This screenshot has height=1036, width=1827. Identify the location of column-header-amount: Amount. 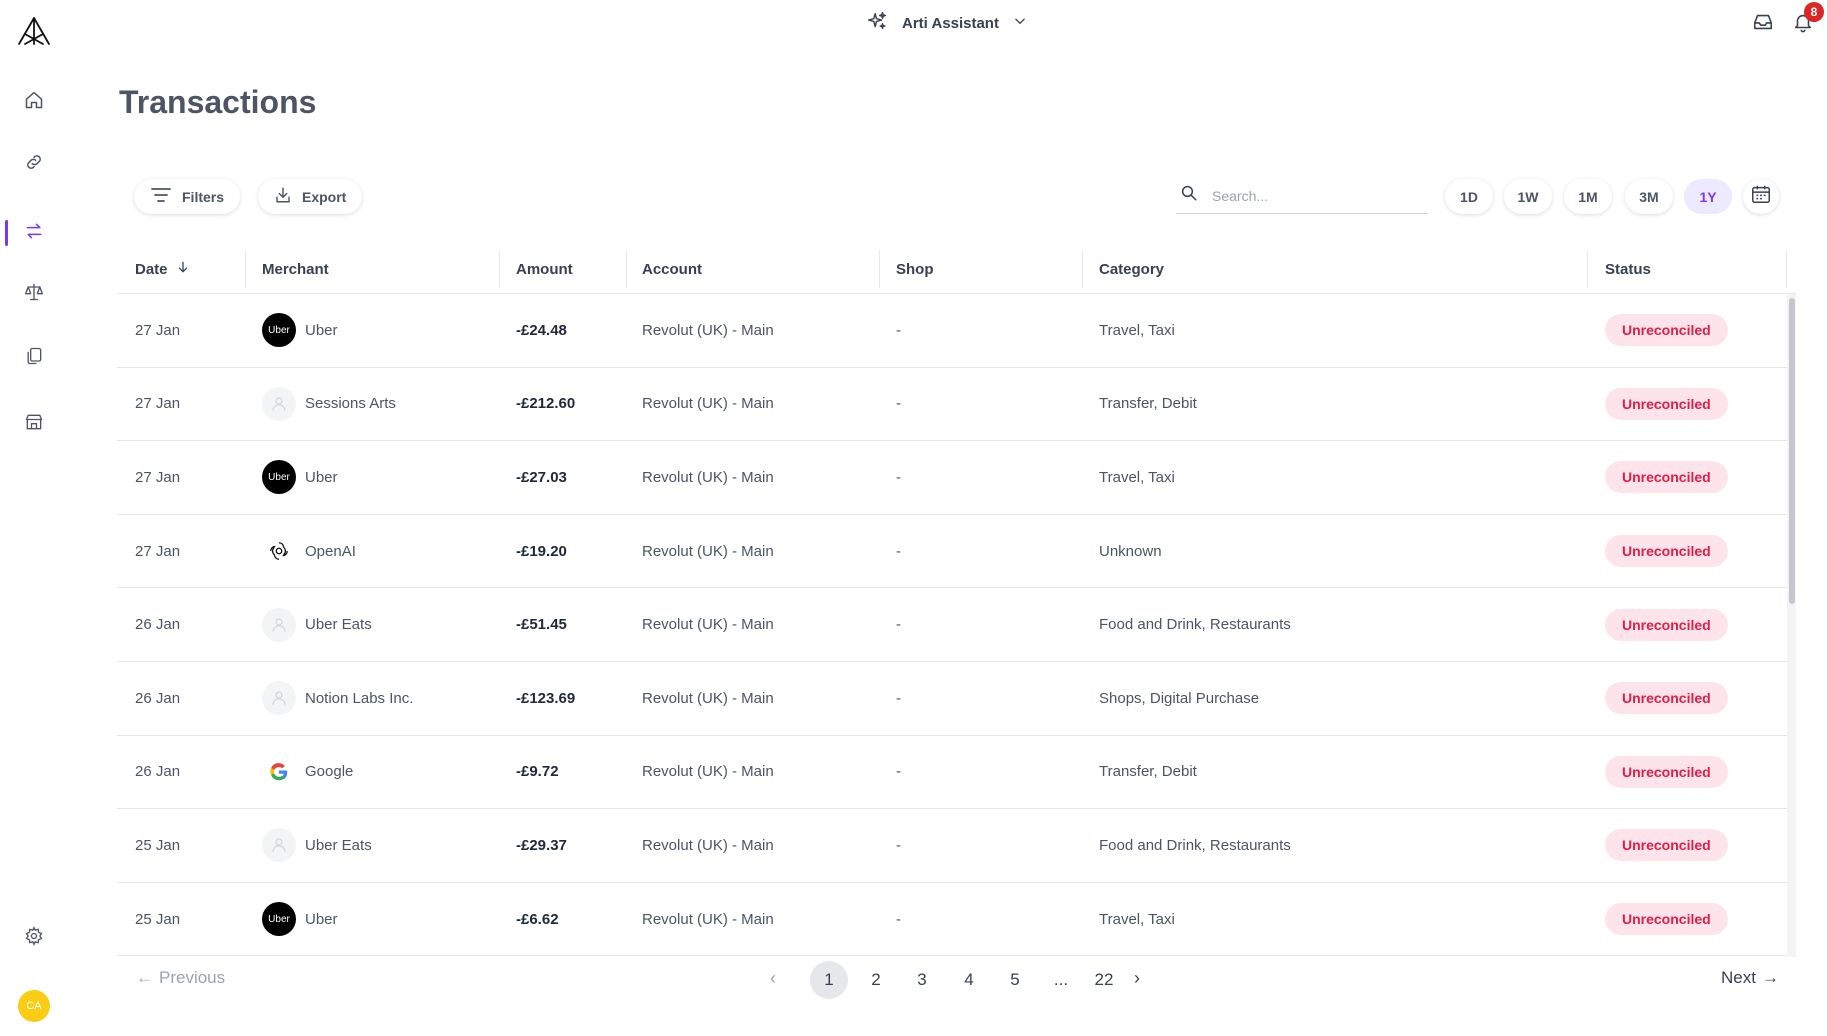
(544, 269).